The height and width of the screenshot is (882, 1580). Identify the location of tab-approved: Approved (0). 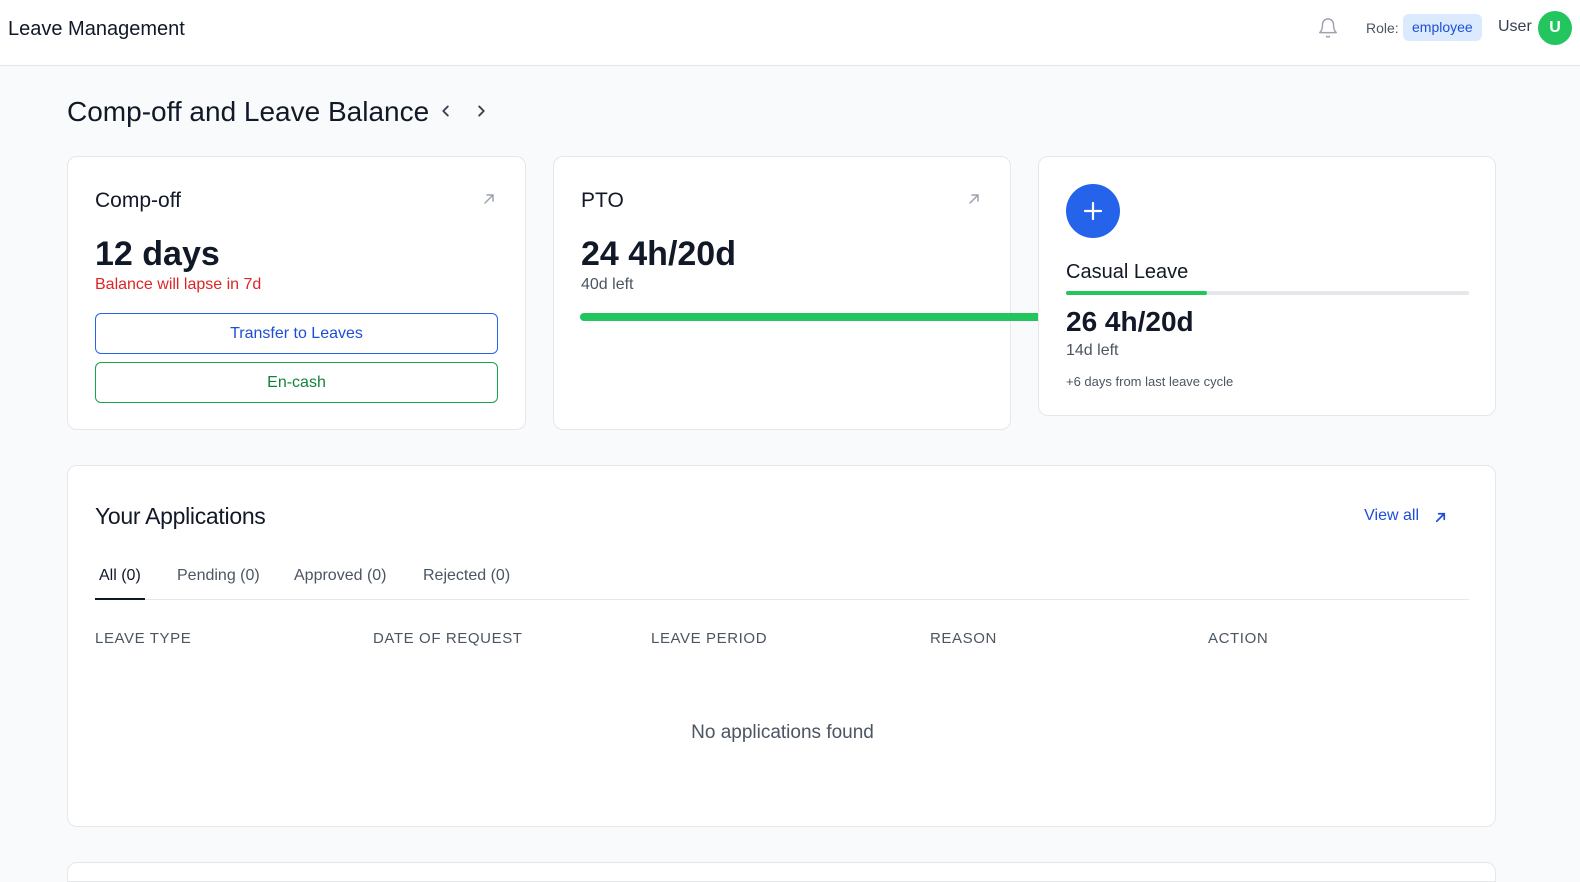
(340, 583).